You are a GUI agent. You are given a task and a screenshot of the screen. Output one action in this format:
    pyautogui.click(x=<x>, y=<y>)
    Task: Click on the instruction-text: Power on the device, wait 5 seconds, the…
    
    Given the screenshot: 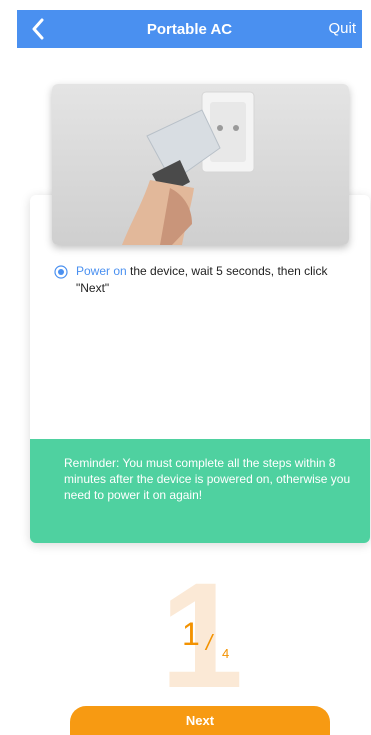 What is the action you would take?
    pyautogui.click(x=214, y=280)
    